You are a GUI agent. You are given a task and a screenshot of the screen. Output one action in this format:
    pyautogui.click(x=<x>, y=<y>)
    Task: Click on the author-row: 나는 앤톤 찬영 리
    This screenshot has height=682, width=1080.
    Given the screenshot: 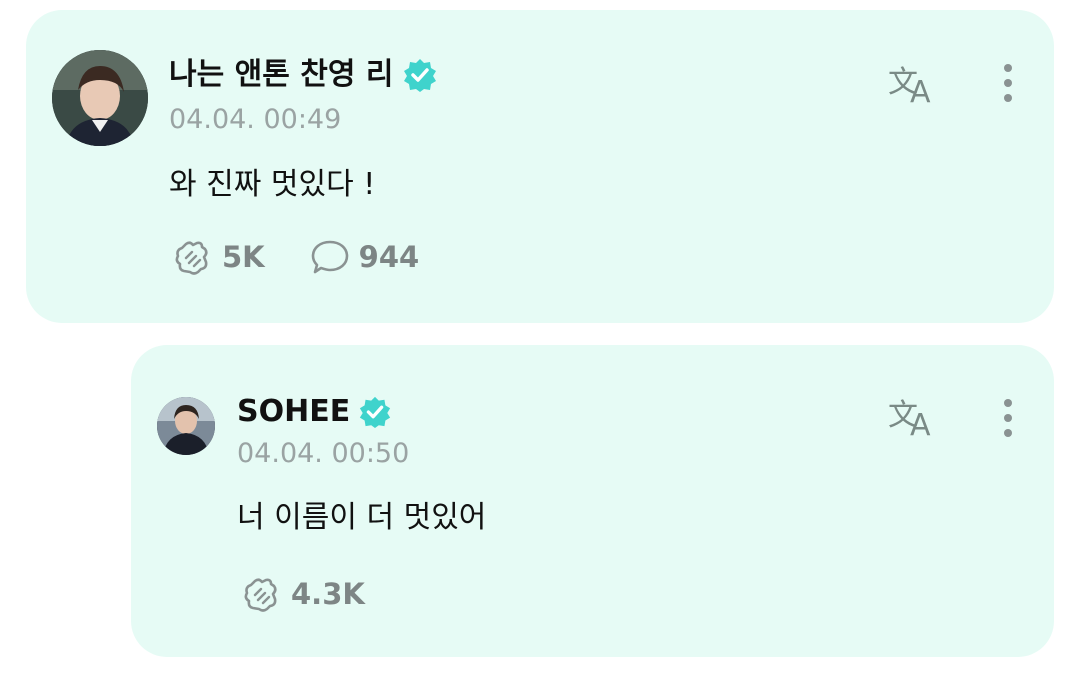 What is the action you would take?
    pyautogui.click(x=303, y=75)
    